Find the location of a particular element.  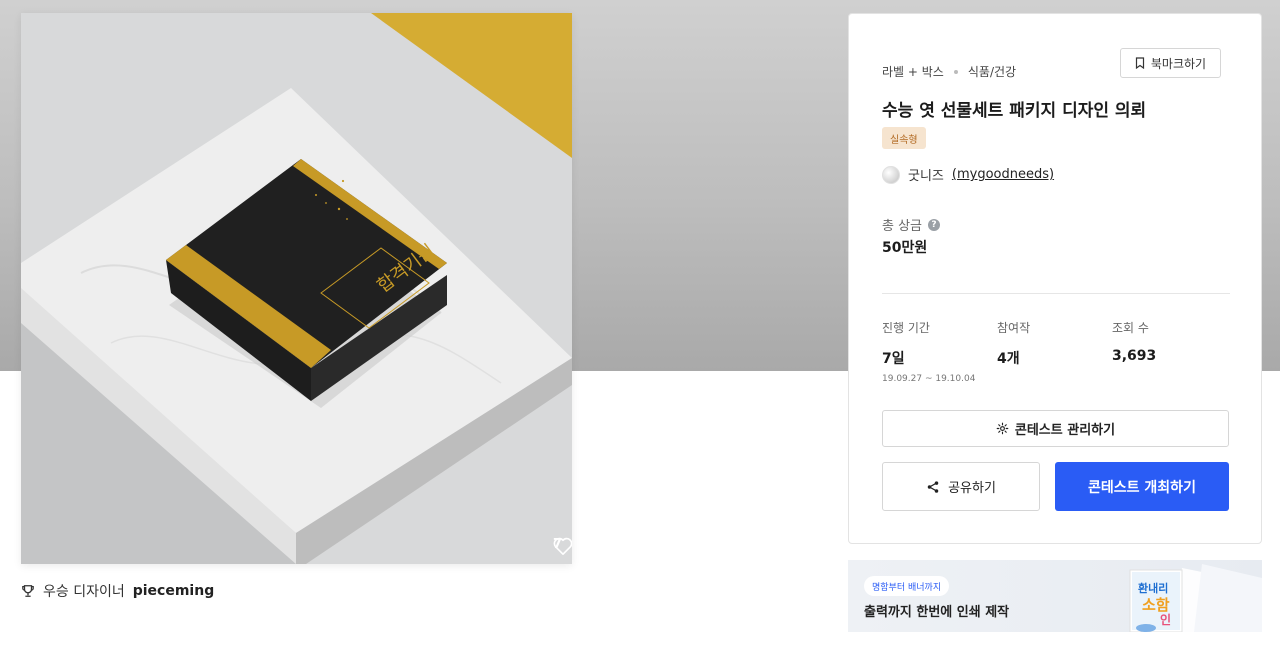

divider is located at coordinates (1056, 293).